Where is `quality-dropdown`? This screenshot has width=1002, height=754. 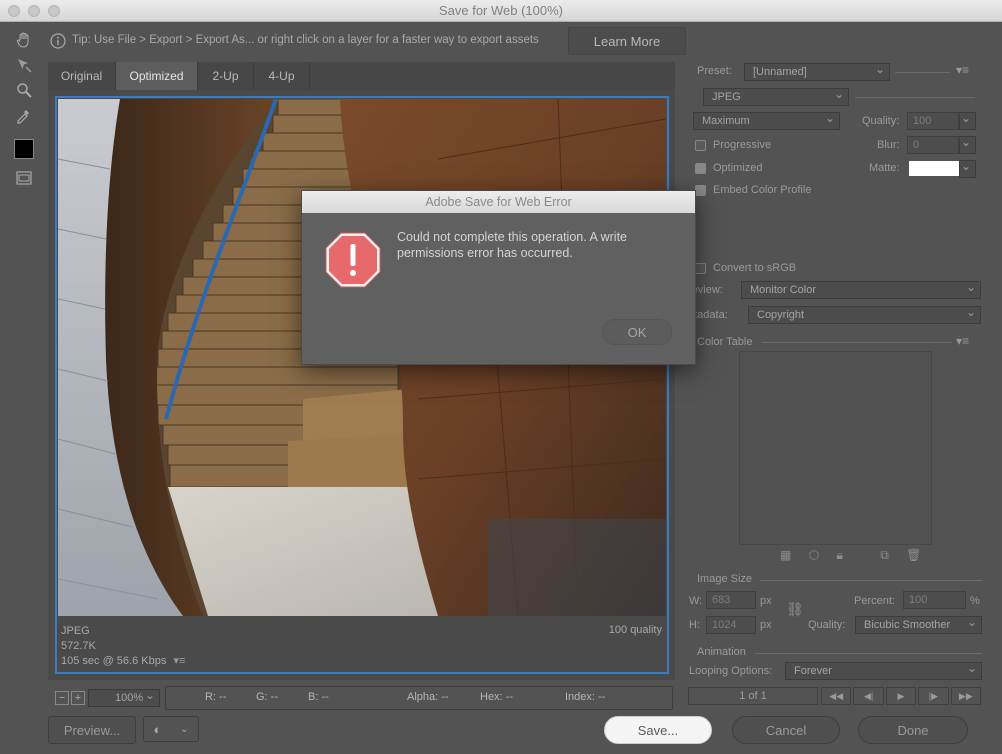
quality-dropdown is located at coordinates (967, 121).